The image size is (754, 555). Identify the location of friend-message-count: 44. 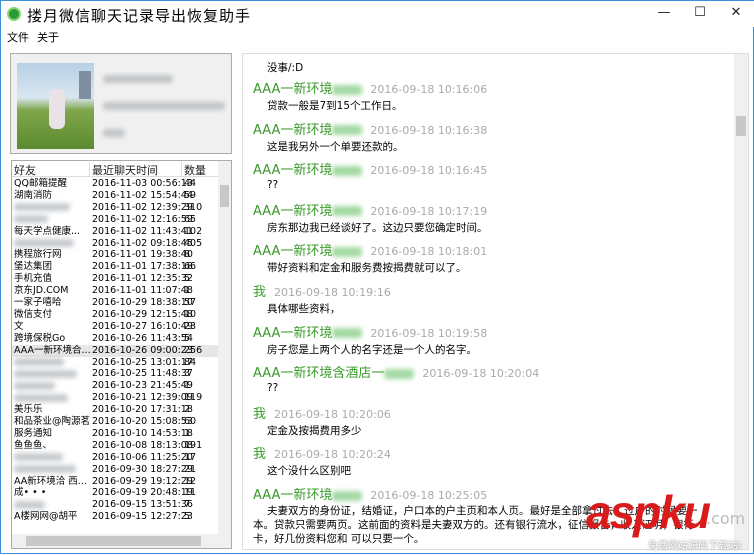
(190, 183).